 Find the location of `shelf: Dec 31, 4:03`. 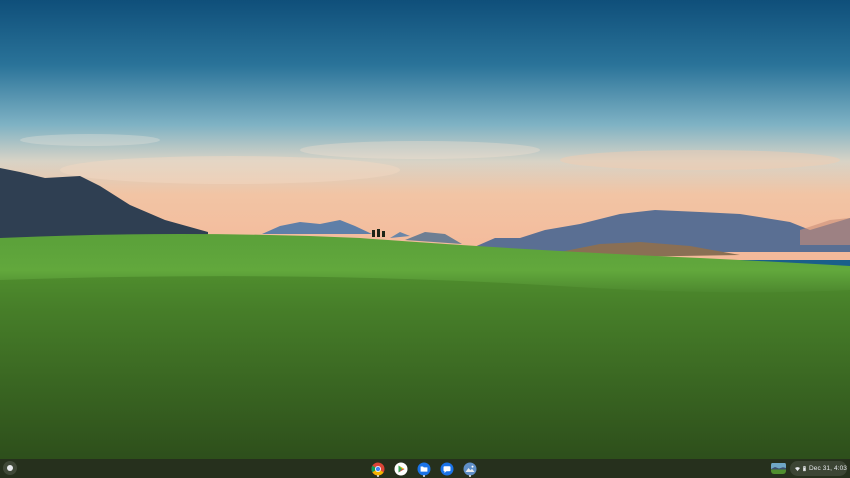

shelf: Dec 31, 4:03 is located at coordinates (425, 468).